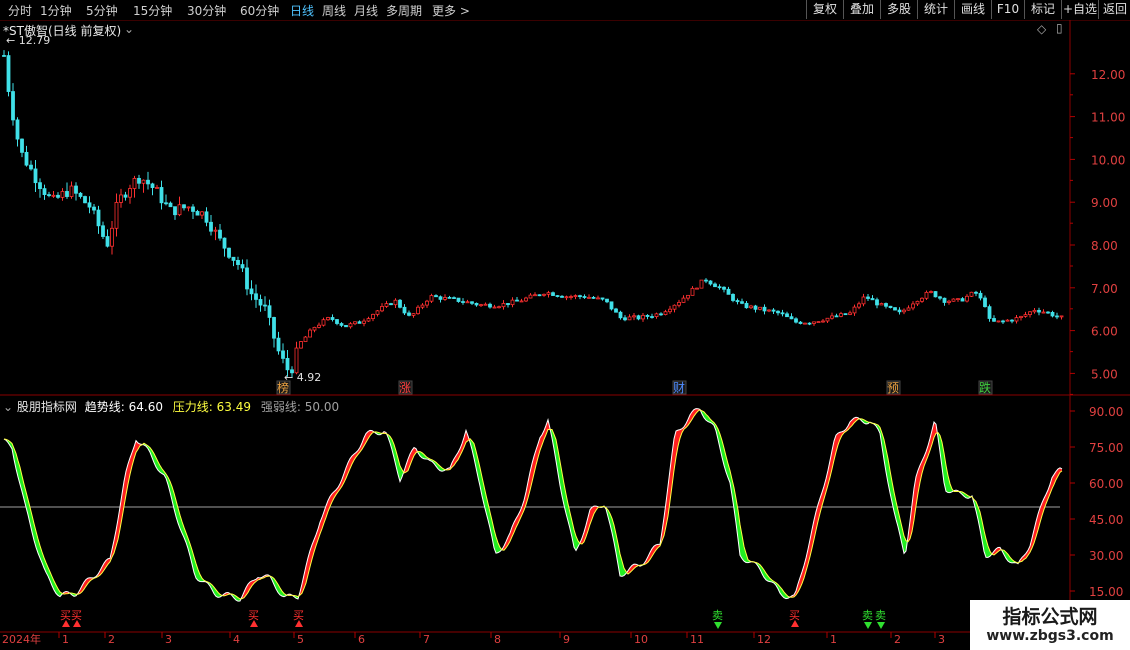  Describe the element at coordinates (1106, 556) in the screenshot. I see `indicator-tick-label: 30.00` at that location.